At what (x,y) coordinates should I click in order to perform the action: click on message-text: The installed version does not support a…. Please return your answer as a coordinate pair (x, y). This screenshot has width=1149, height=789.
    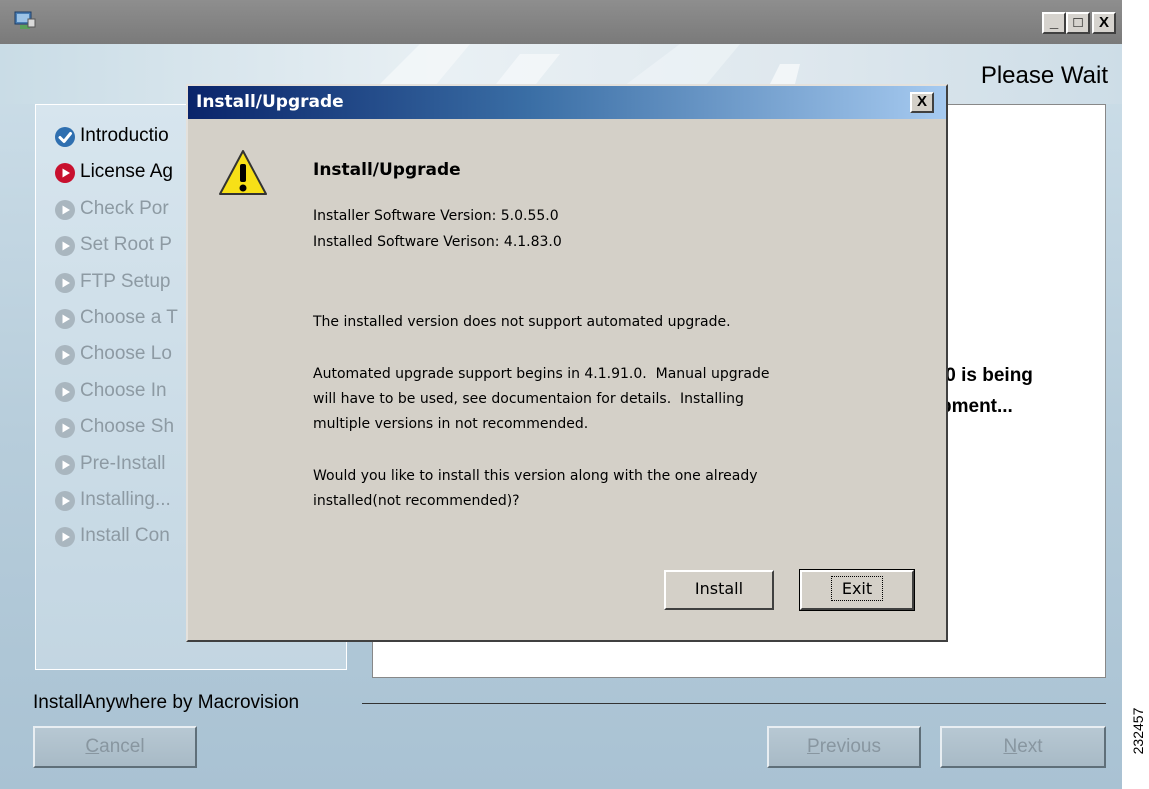
    Looking at the image, I should click on (522, 322).